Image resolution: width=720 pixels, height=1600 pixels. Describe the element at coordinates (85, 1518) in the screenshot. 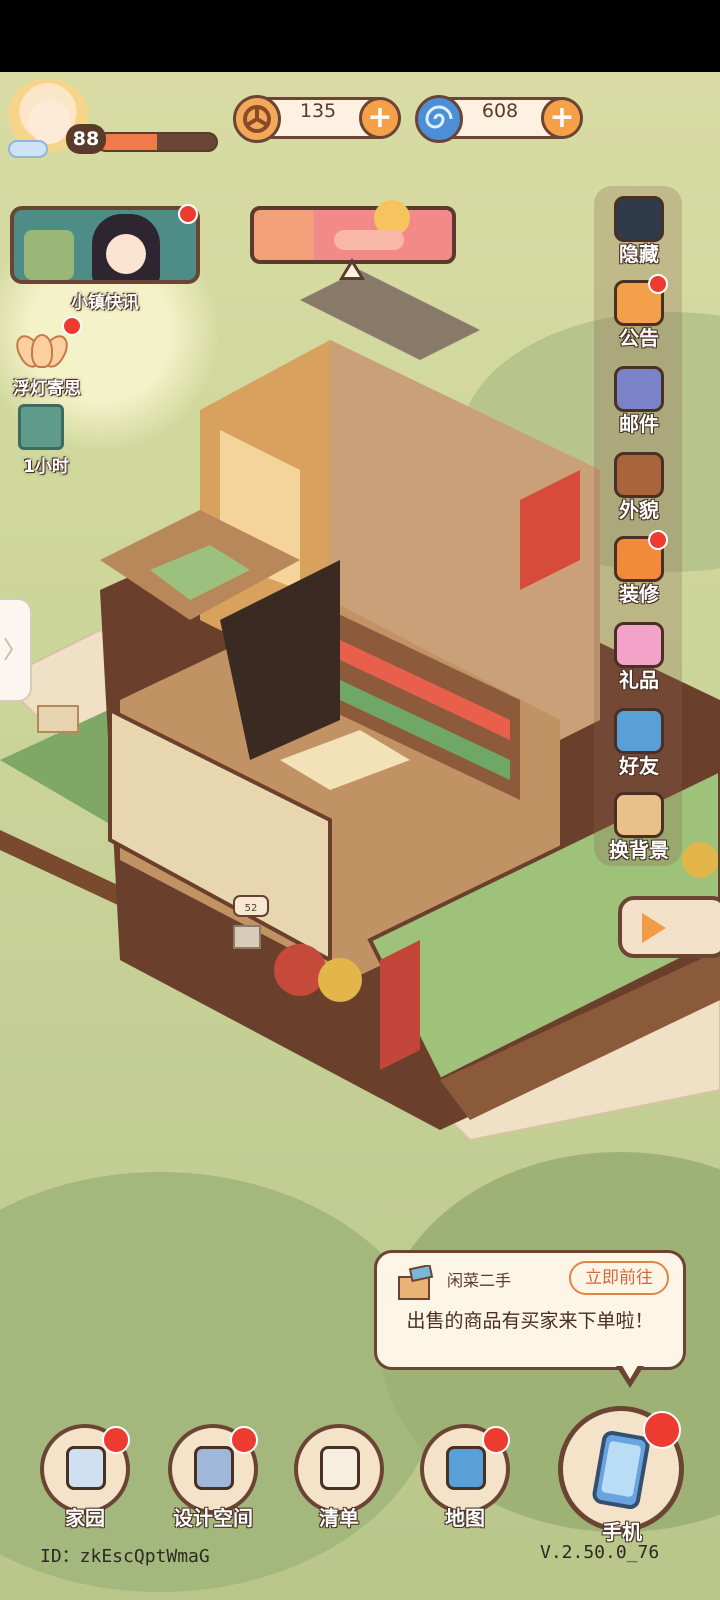

I see `nav-label: 家园` at that location.